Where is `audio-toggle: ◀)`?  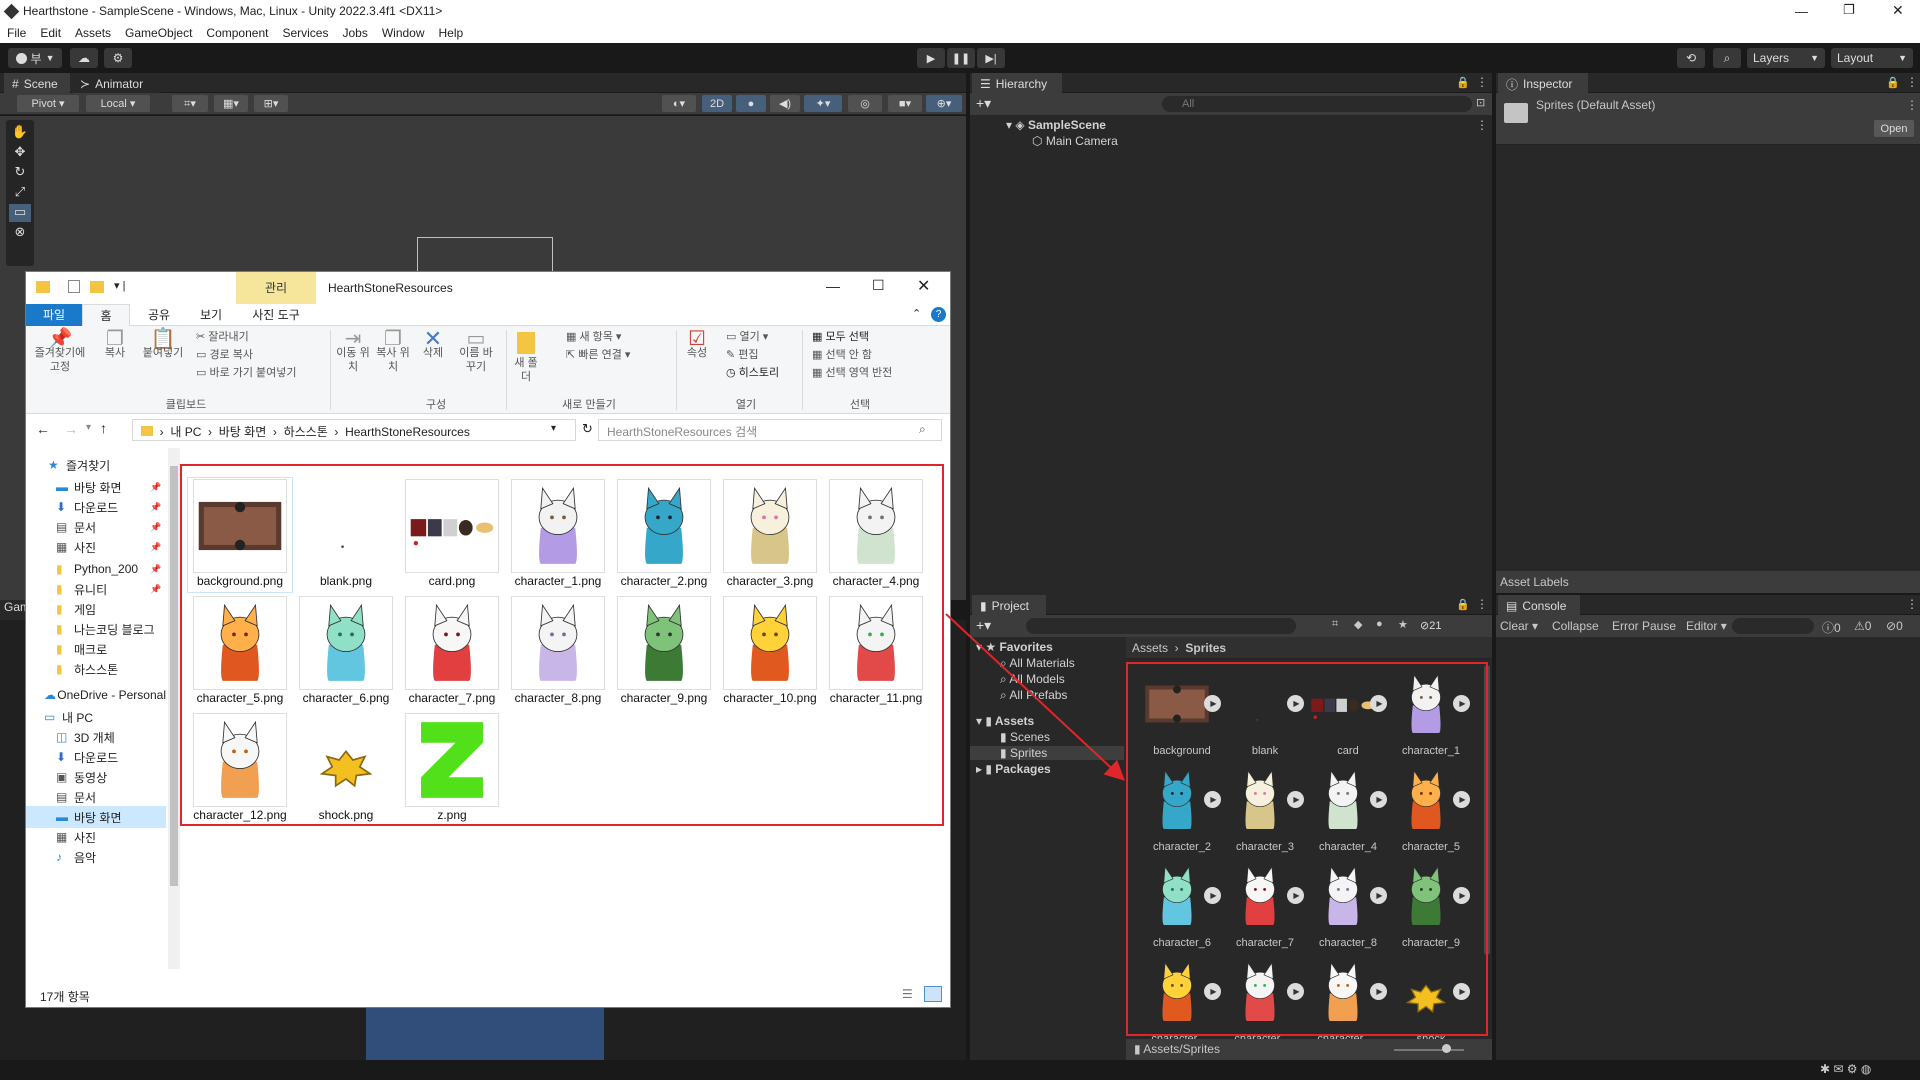
audio-toggle: ◀) is located at coordinates (785, 103).